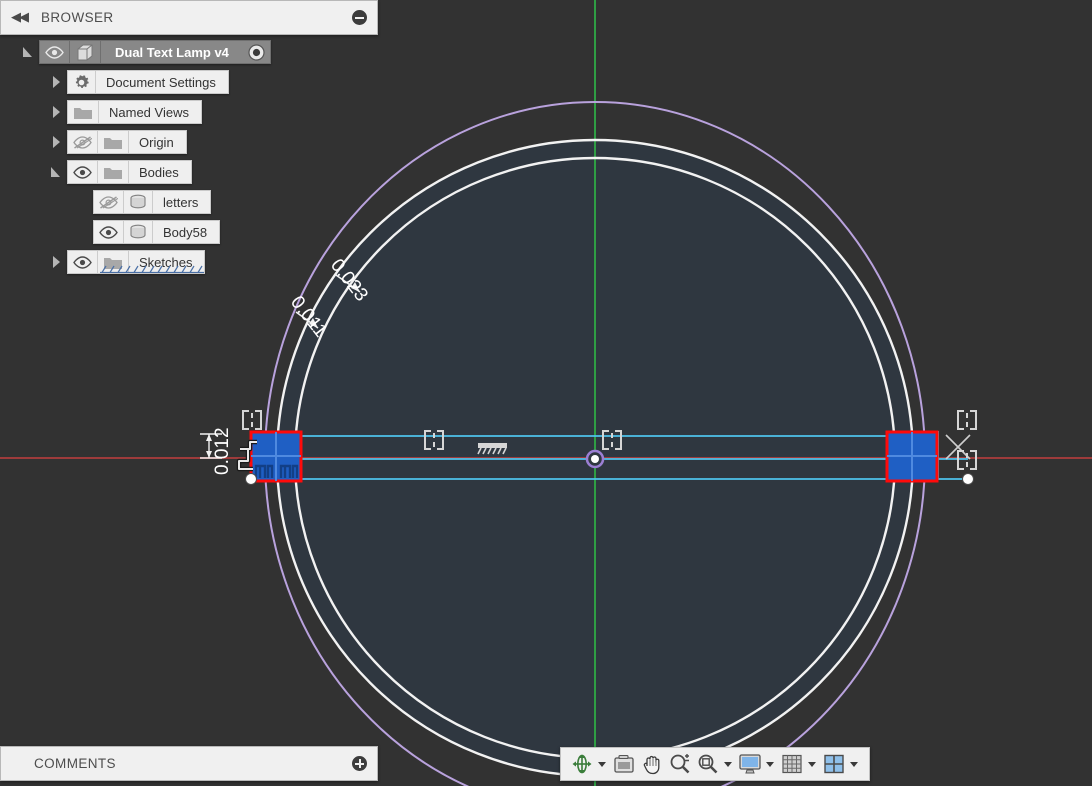 The width and height of the screenshot is (1092, 786). What do you see at coordinates (85, 52) in the screenshot?
I see `component-icon` at bounding box center [85, 52].